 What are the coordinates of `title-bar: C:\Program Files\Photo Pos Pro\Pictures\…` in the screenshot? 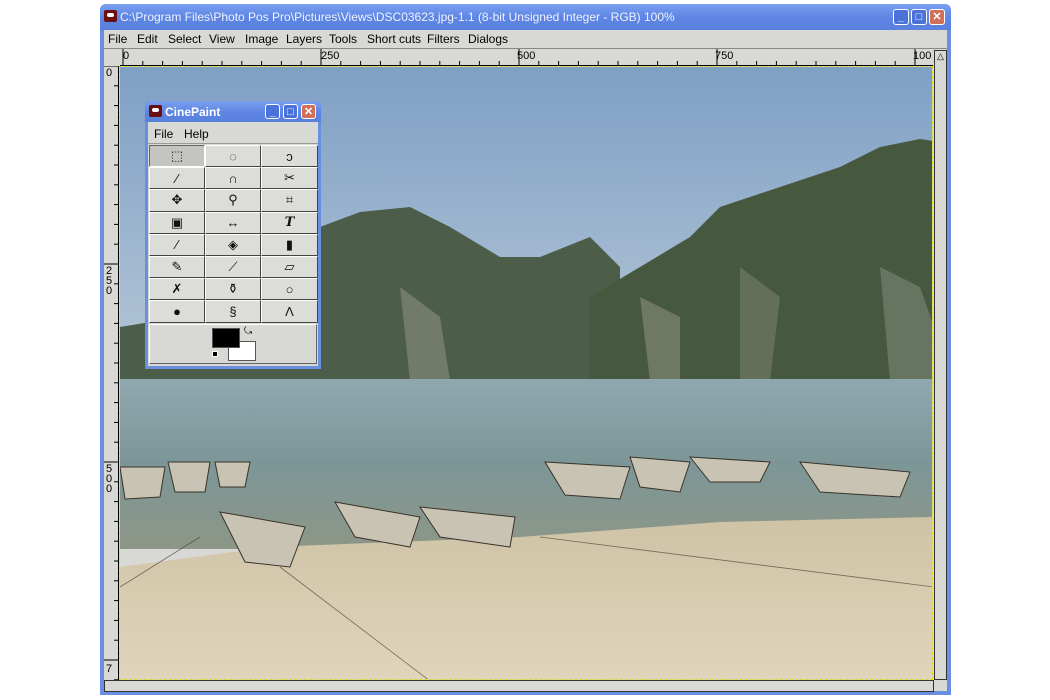 It's located at (525, 17).